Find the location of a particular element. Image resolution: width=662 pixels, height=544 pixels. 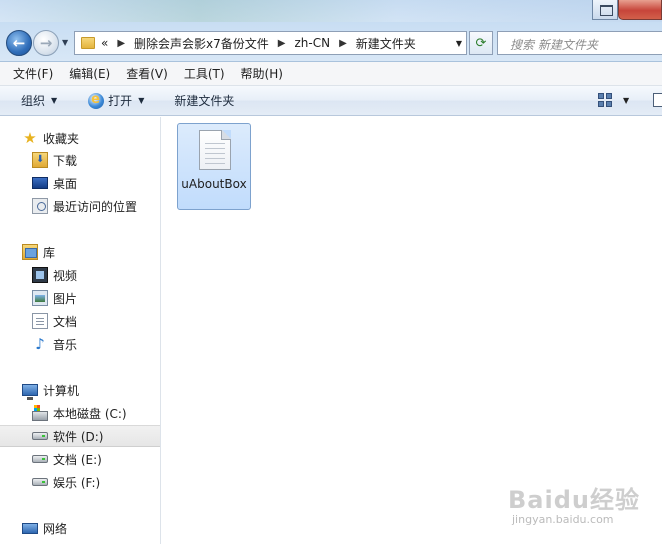

file-name: uAboutBox is located at coordinates (214, 184).